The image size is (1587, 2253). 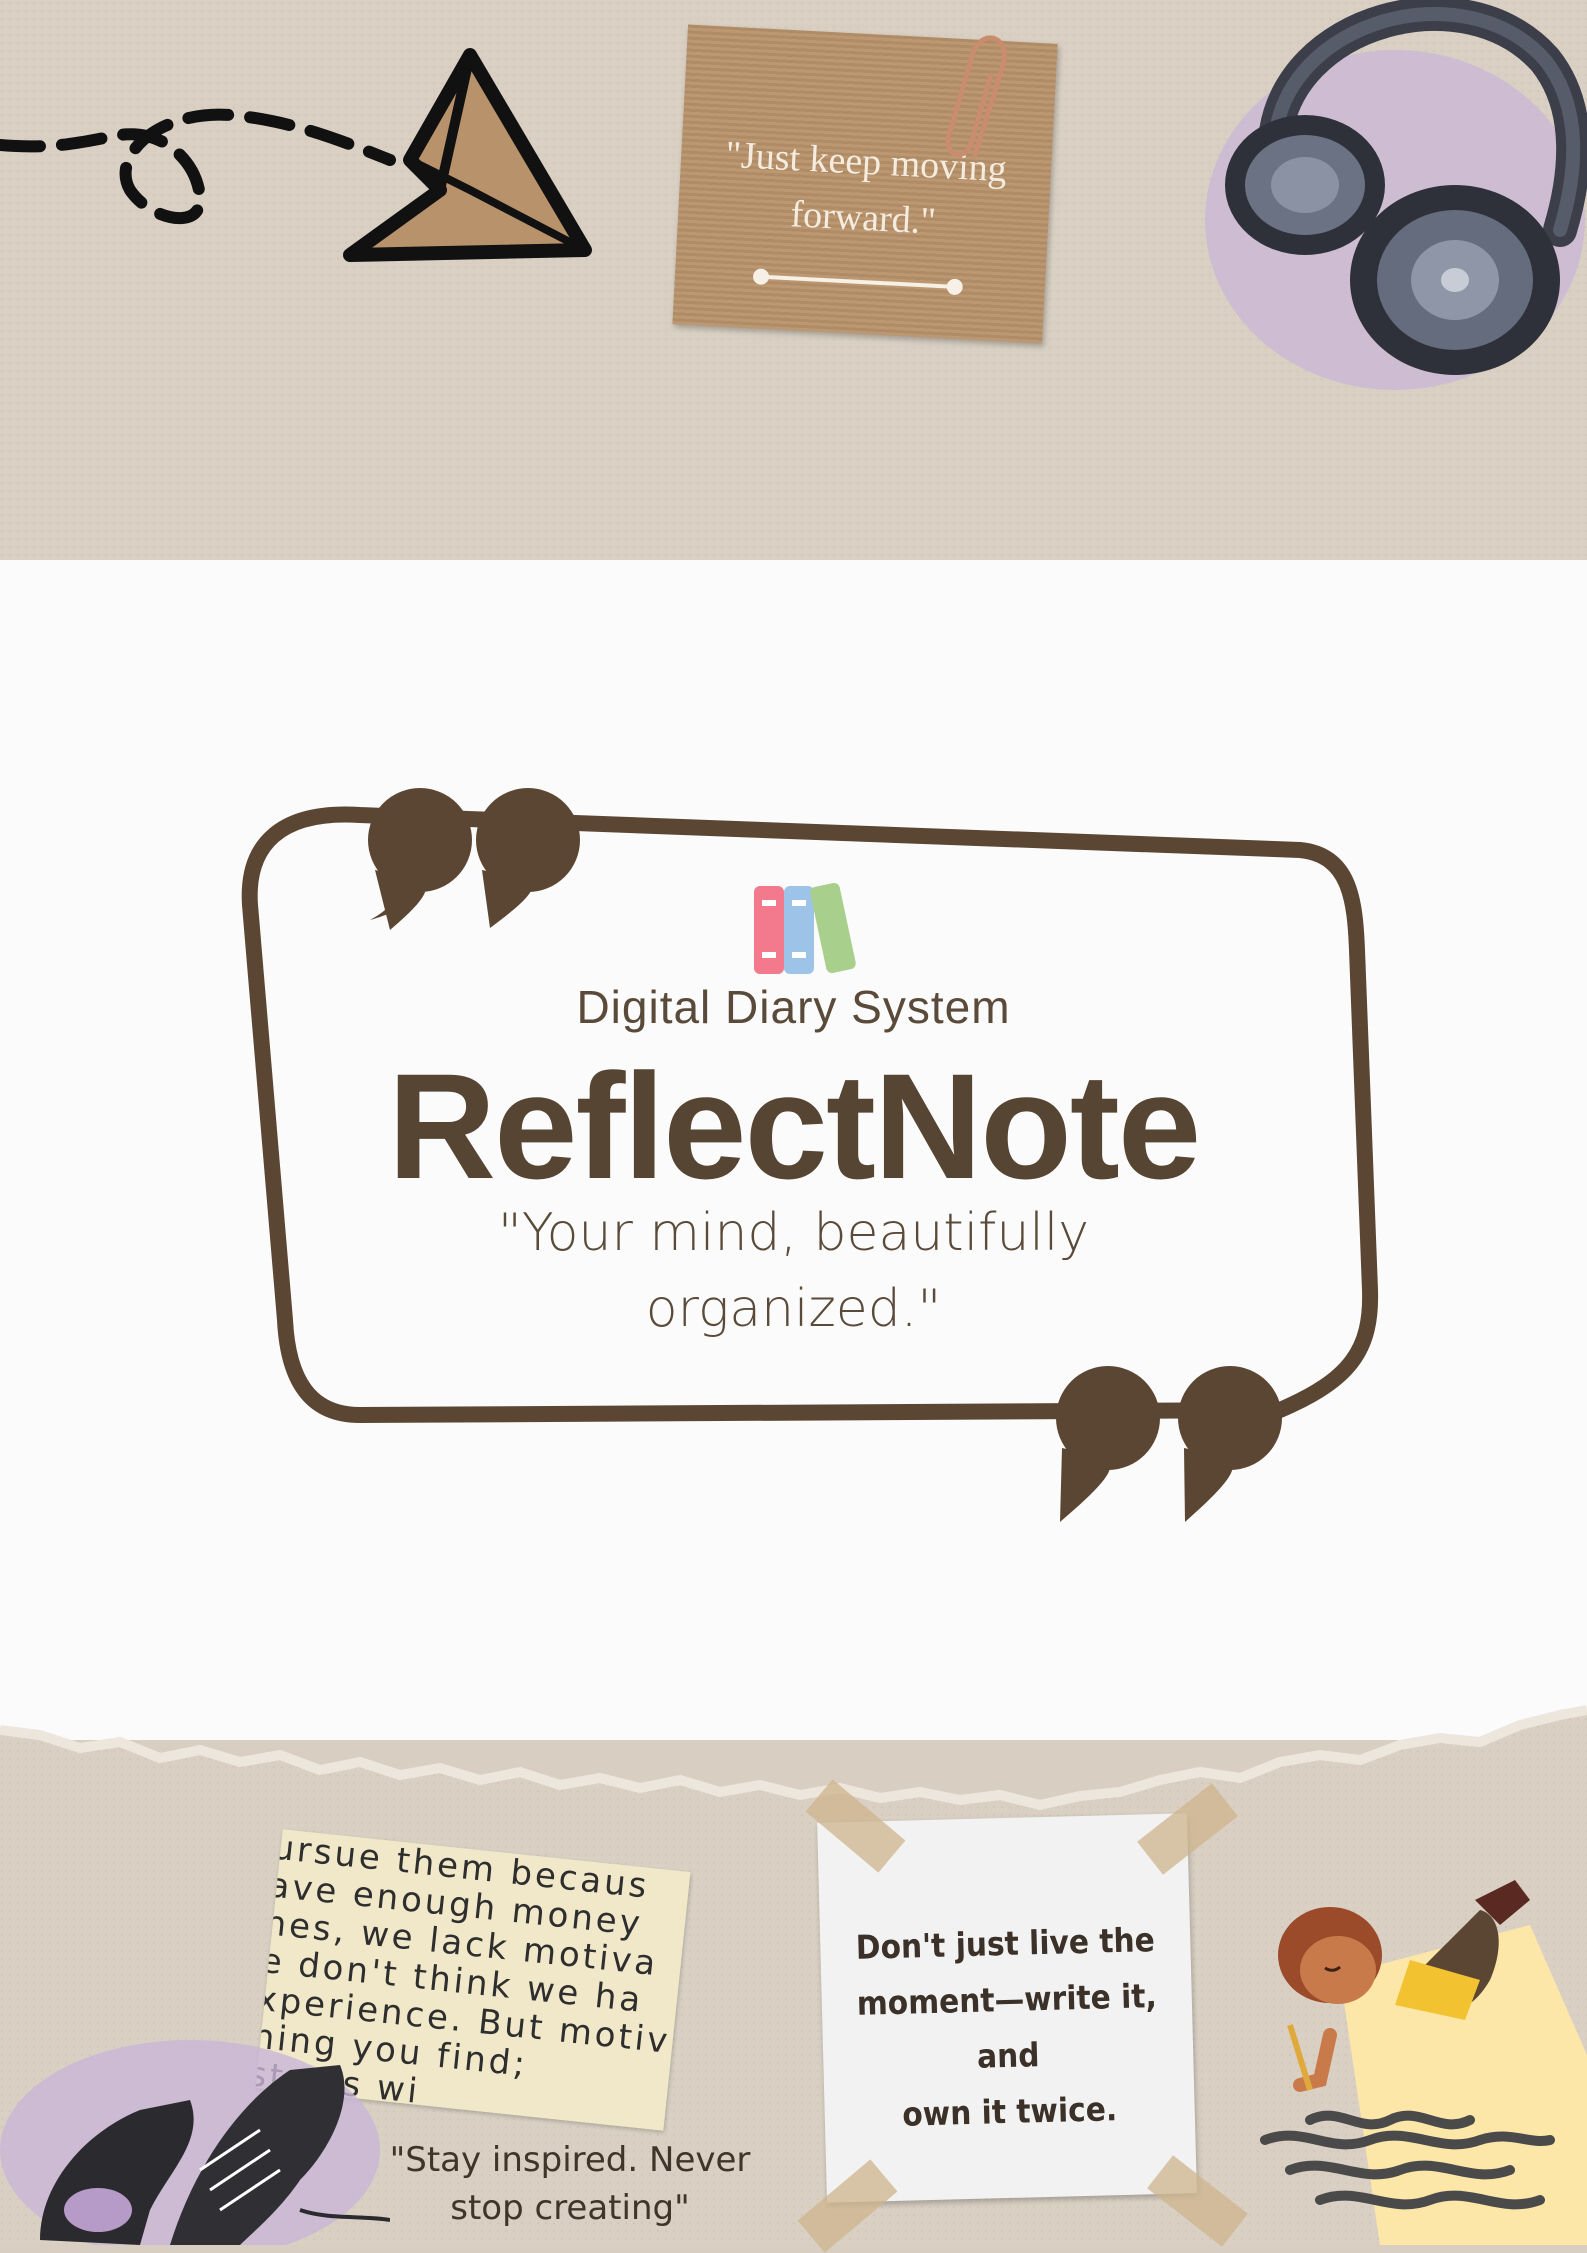 What do you see at coordinates (1005, 1943) in the screenshot?
I see `sticky-line-1: Don't just live the` at bounding box center [1005, 1943].